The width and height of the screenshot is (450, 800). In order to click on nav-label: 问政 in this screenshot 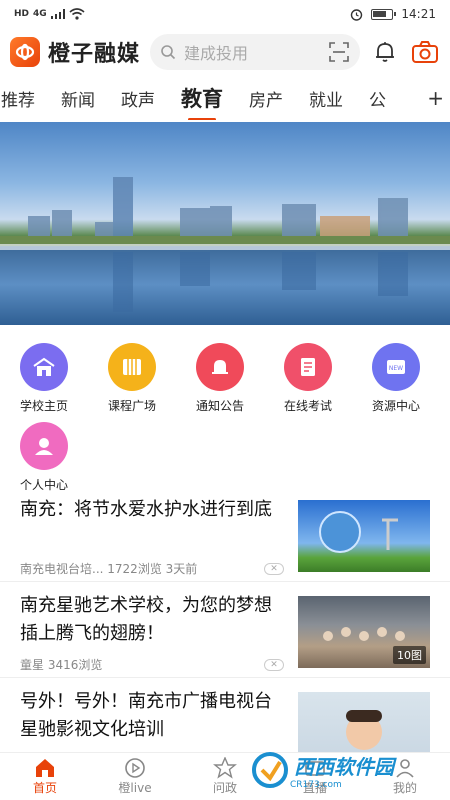, I will do `click(224, 788)`.